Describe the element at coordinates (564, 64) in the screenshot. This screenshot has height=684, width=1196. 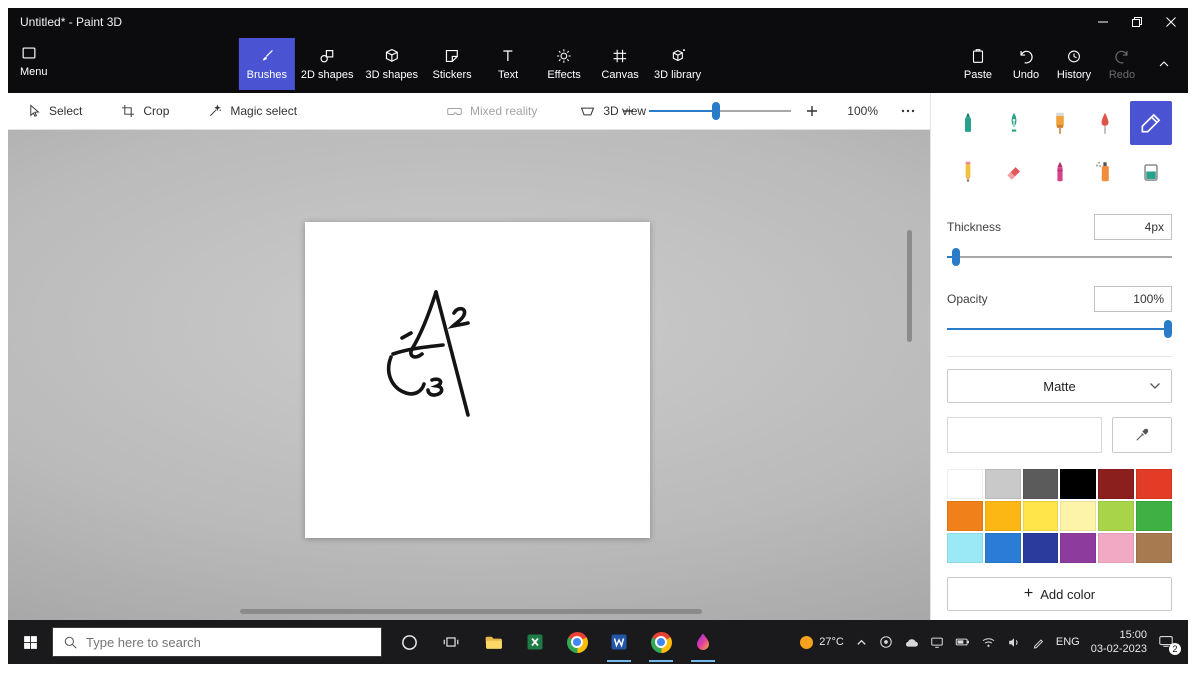
I see `tab-effects: Effects` at that location.